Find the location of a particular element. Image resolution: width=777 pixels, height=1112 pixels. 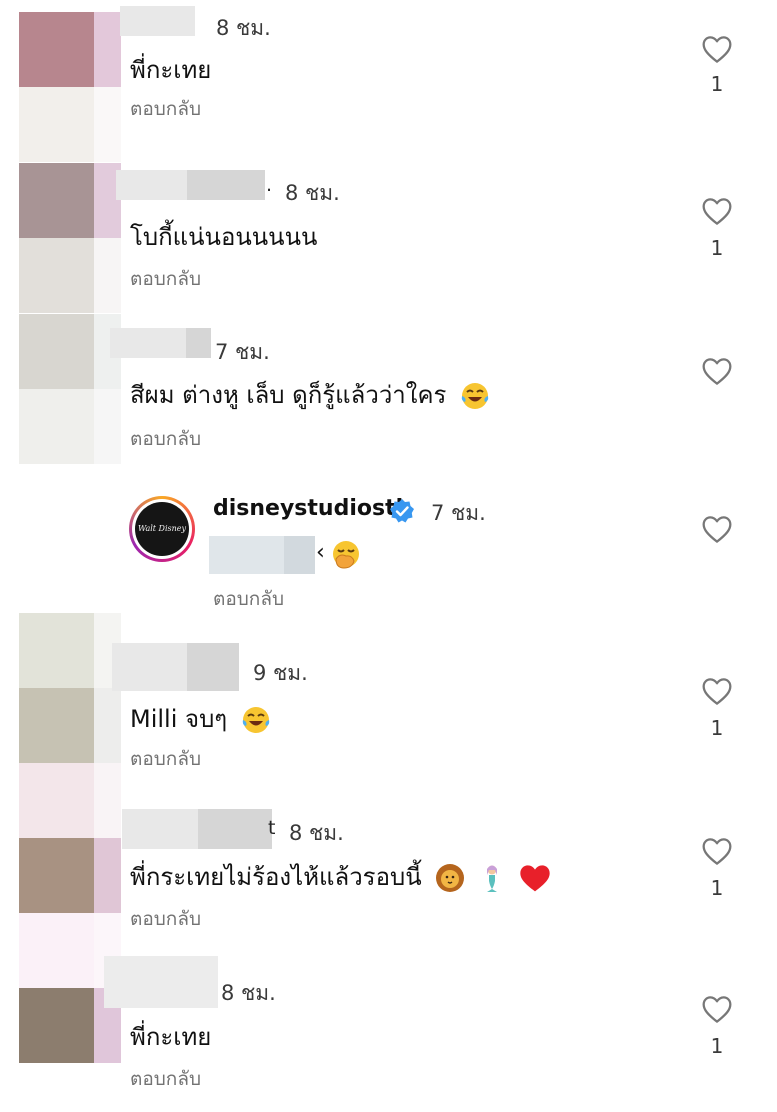

username-tail: t is located at coordinates (272, 828).